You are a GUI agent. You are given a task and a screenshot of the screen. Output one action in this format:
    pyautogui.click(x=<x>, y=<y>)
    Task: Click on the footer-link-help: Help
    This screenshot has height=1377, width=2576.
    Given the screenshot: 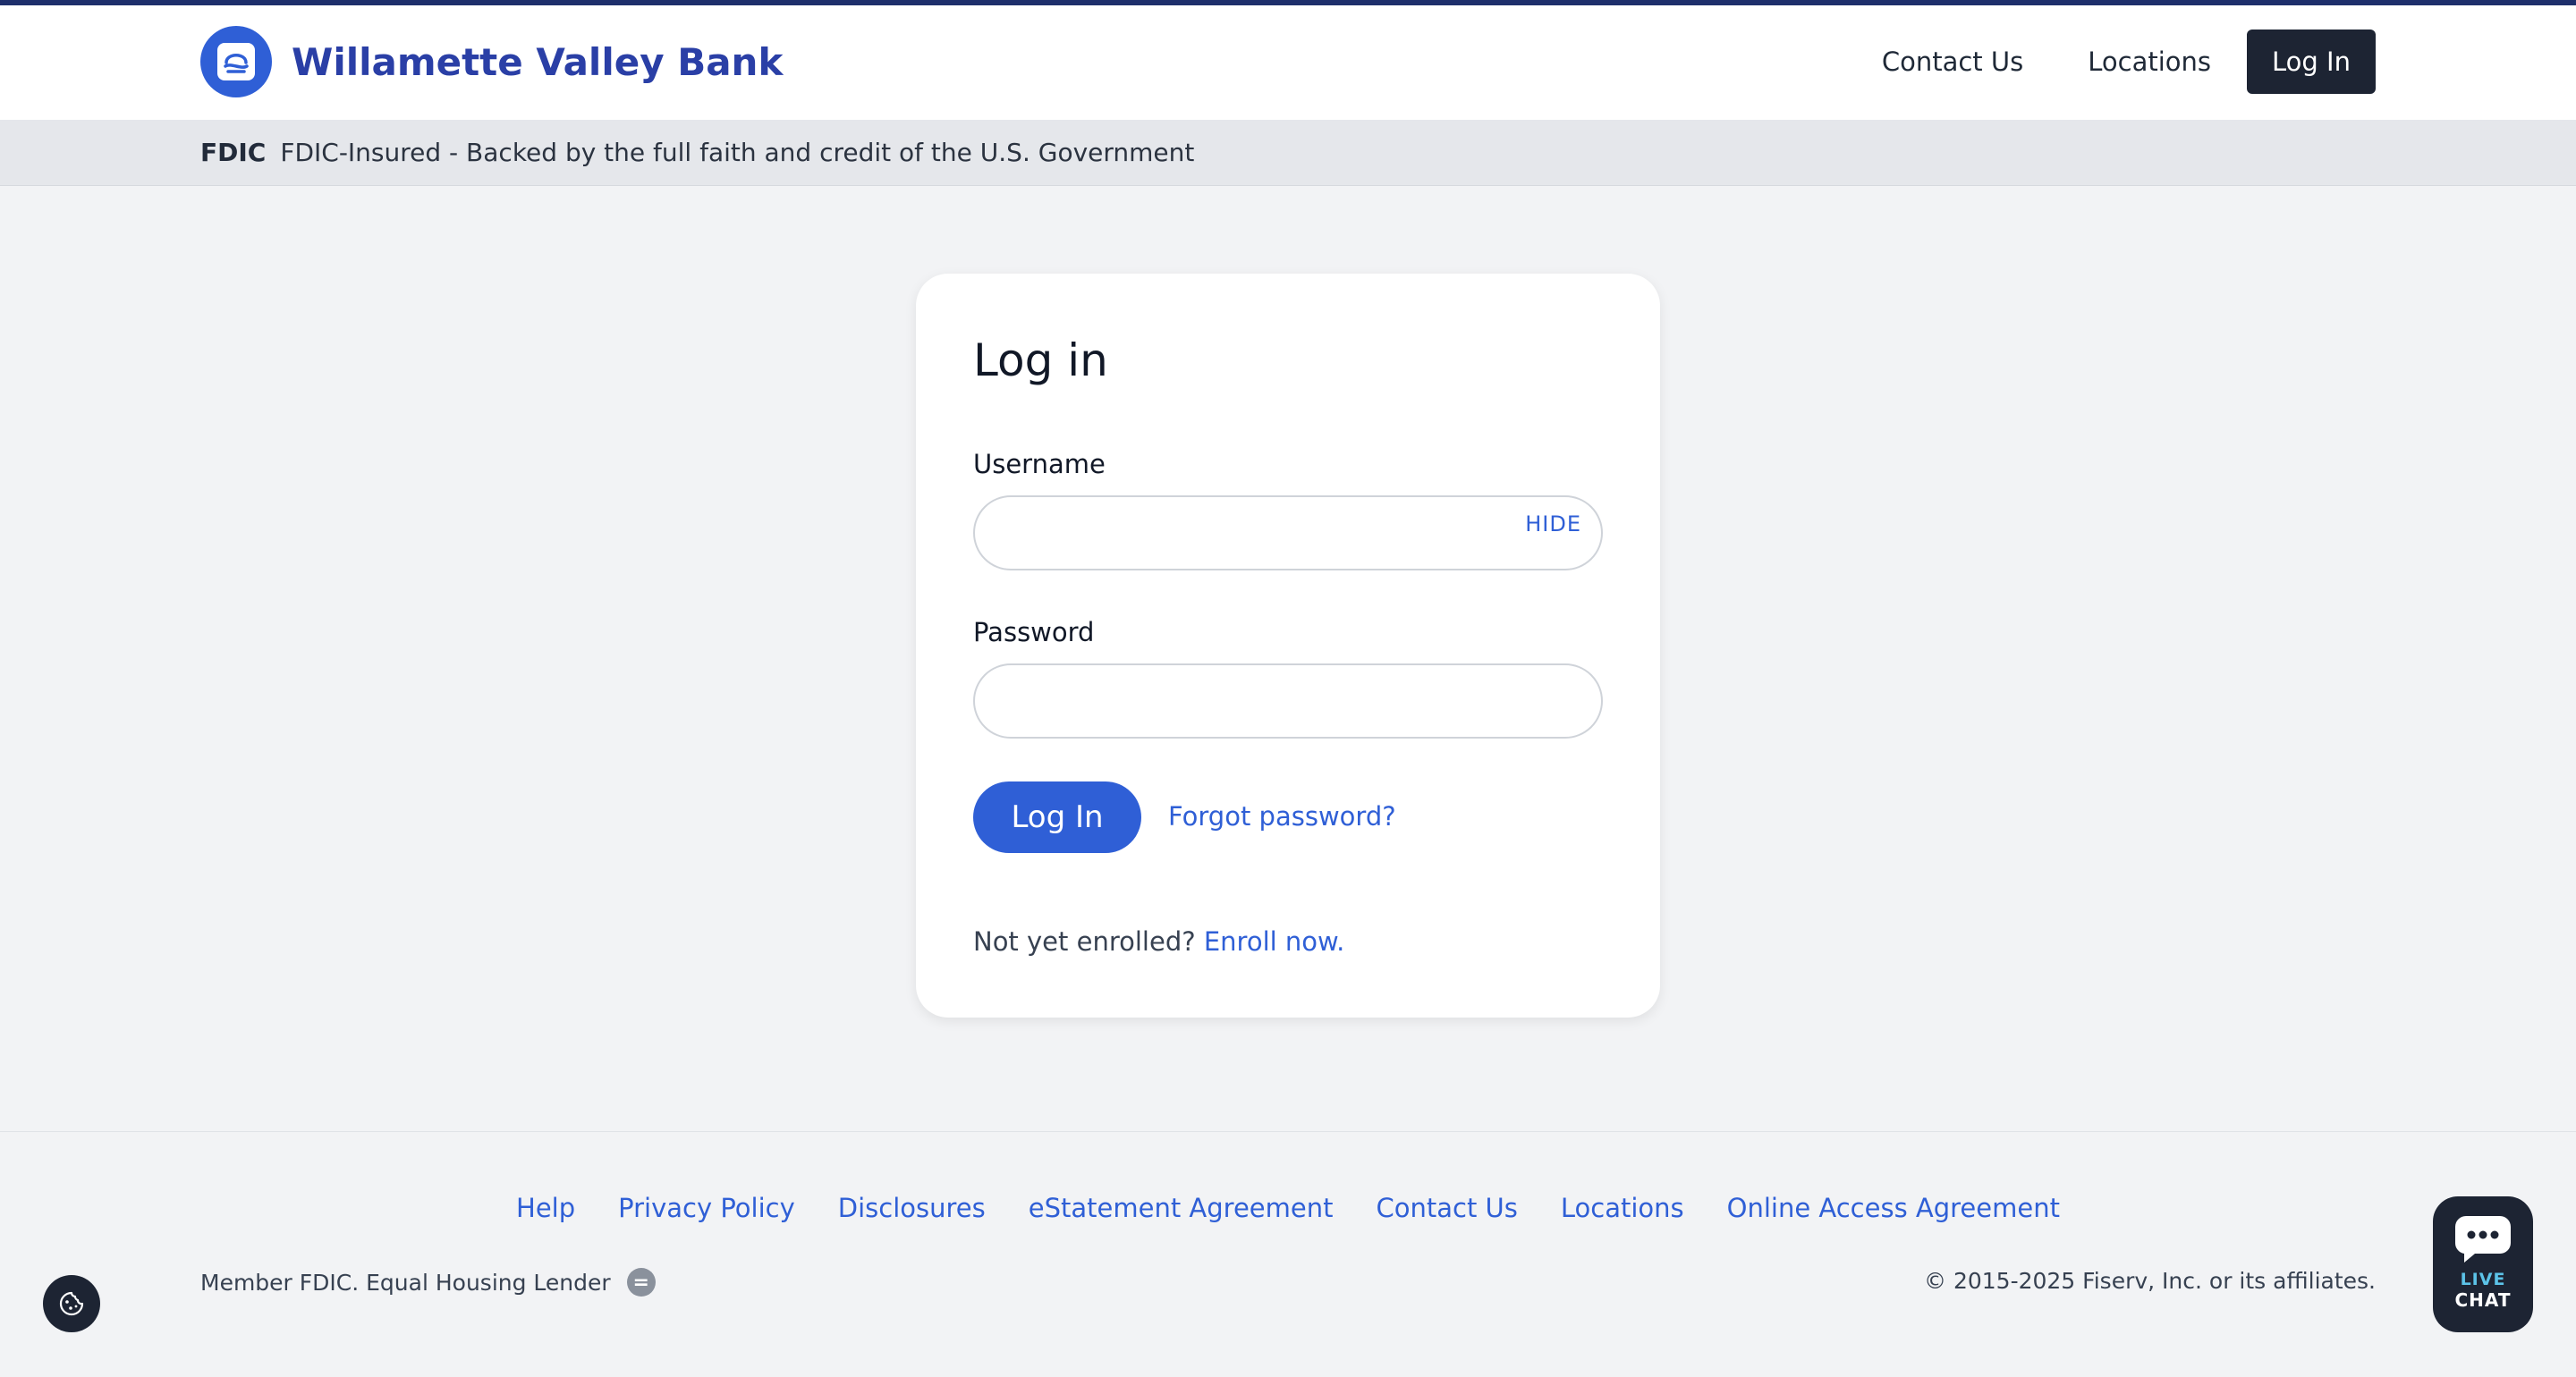 What is the action you would take?
    pyautogui.click(x=545, y=1208)
    